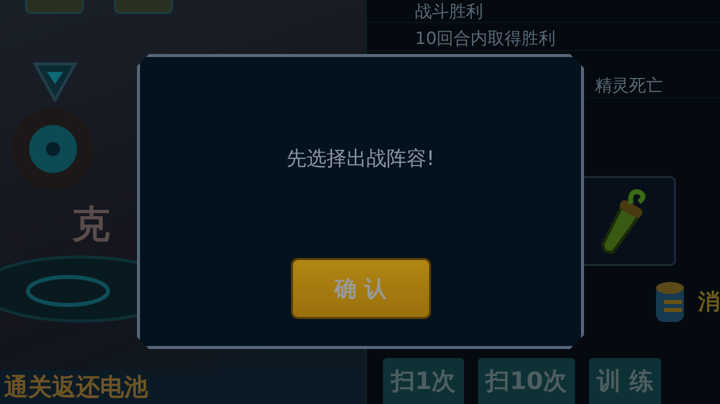 The image size is (720, 404). Describe the element at coordinates (360, 288) in the screenshot. I see `confirm-button: 确 认` at that location.